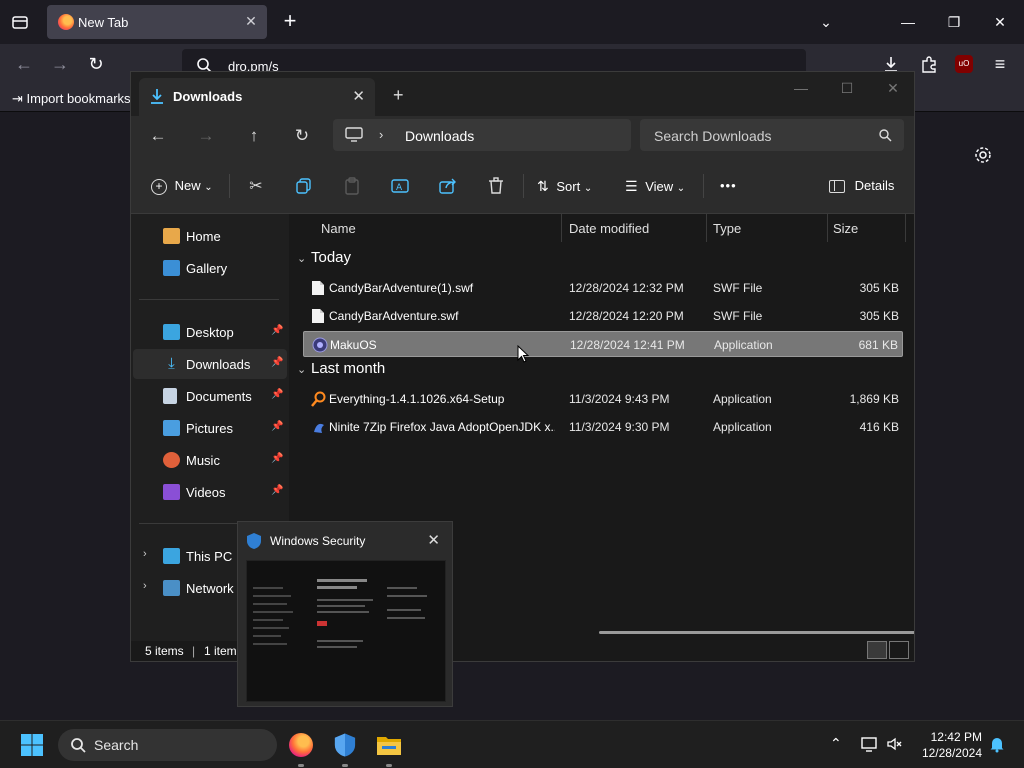  Describe the element at coordinates (861, 186) in the screenshot. I see `details-pane-button: Details` at that location.